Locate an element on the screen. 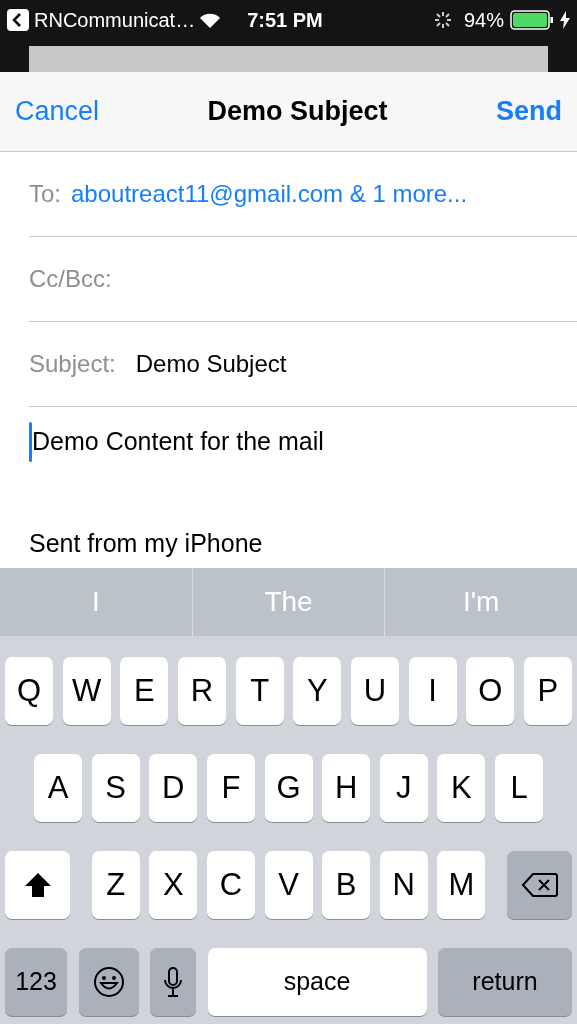 This screenshot has height=1024, width=577. body-text: Sent from my iPhone is located at coordinates (146, 544).